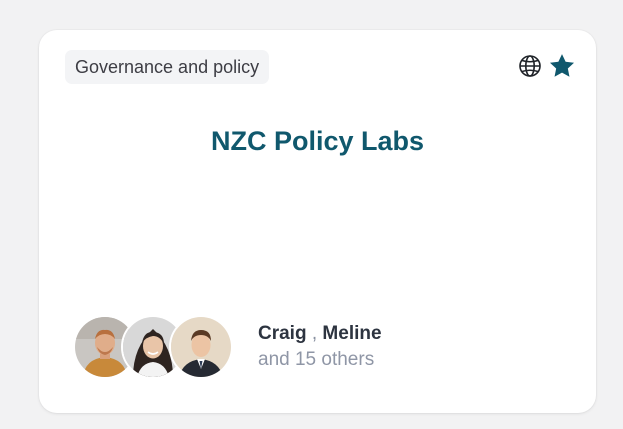 This screenshot has width=623, height=429. Describe the element at coordinates (317, 141) in the screenshot. I see `card-title: NZC Policy Labs` at that location.